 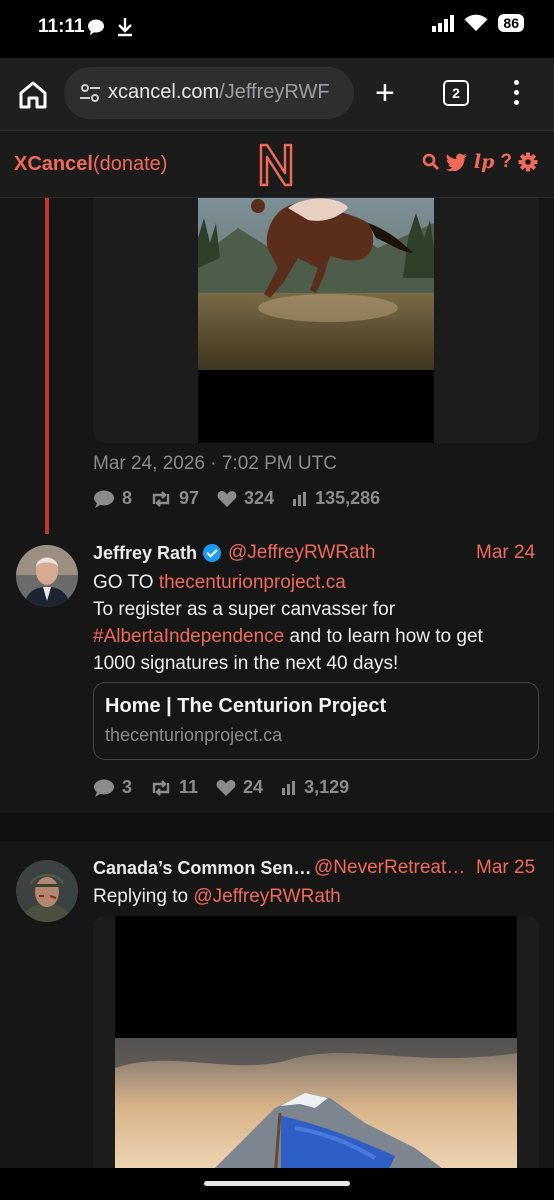 I want to click on home-indicator, so click(x=277, y=1183).